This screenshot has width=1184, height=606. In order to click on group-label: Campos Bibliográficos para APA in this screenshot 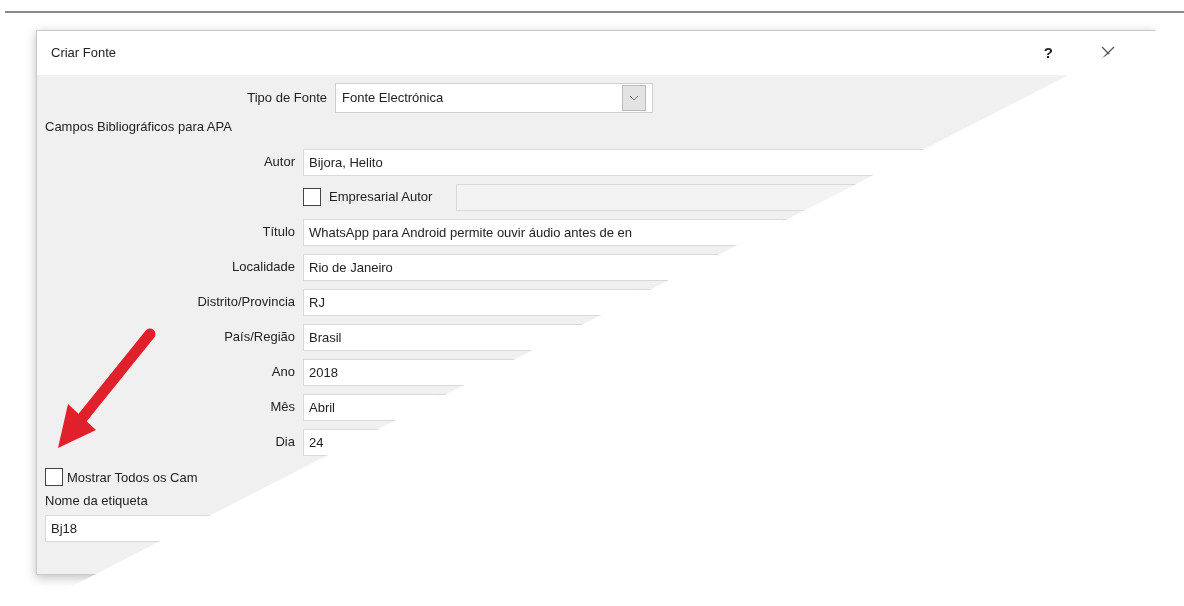, I will do `click(139, 127)`.